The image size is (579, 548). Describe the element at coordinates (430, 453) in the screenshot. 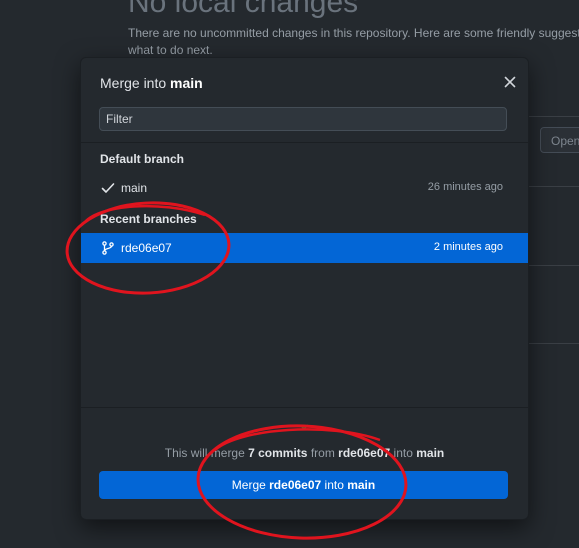

I see `summary-target-branch: main` at that location.